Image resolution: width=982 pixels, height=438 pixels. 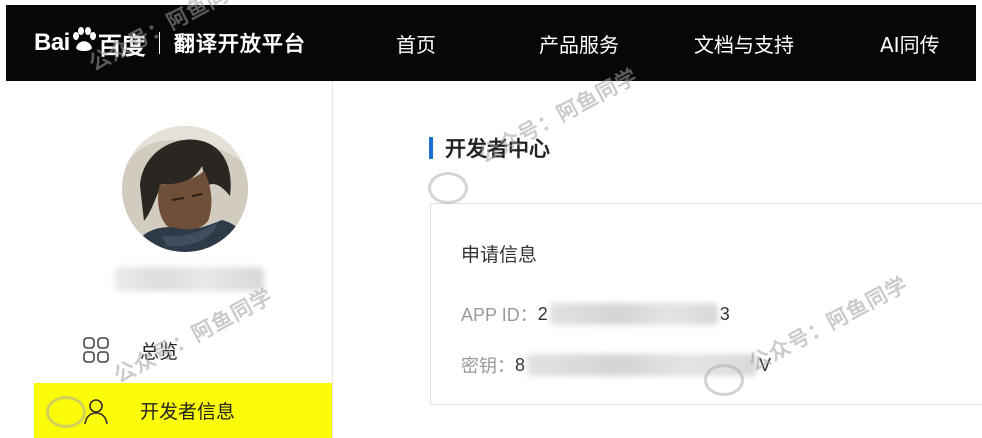 What do you see at coordinates (96, 350) in the screenshot?
I see `grid-icon` at bounding box center [96, 350].